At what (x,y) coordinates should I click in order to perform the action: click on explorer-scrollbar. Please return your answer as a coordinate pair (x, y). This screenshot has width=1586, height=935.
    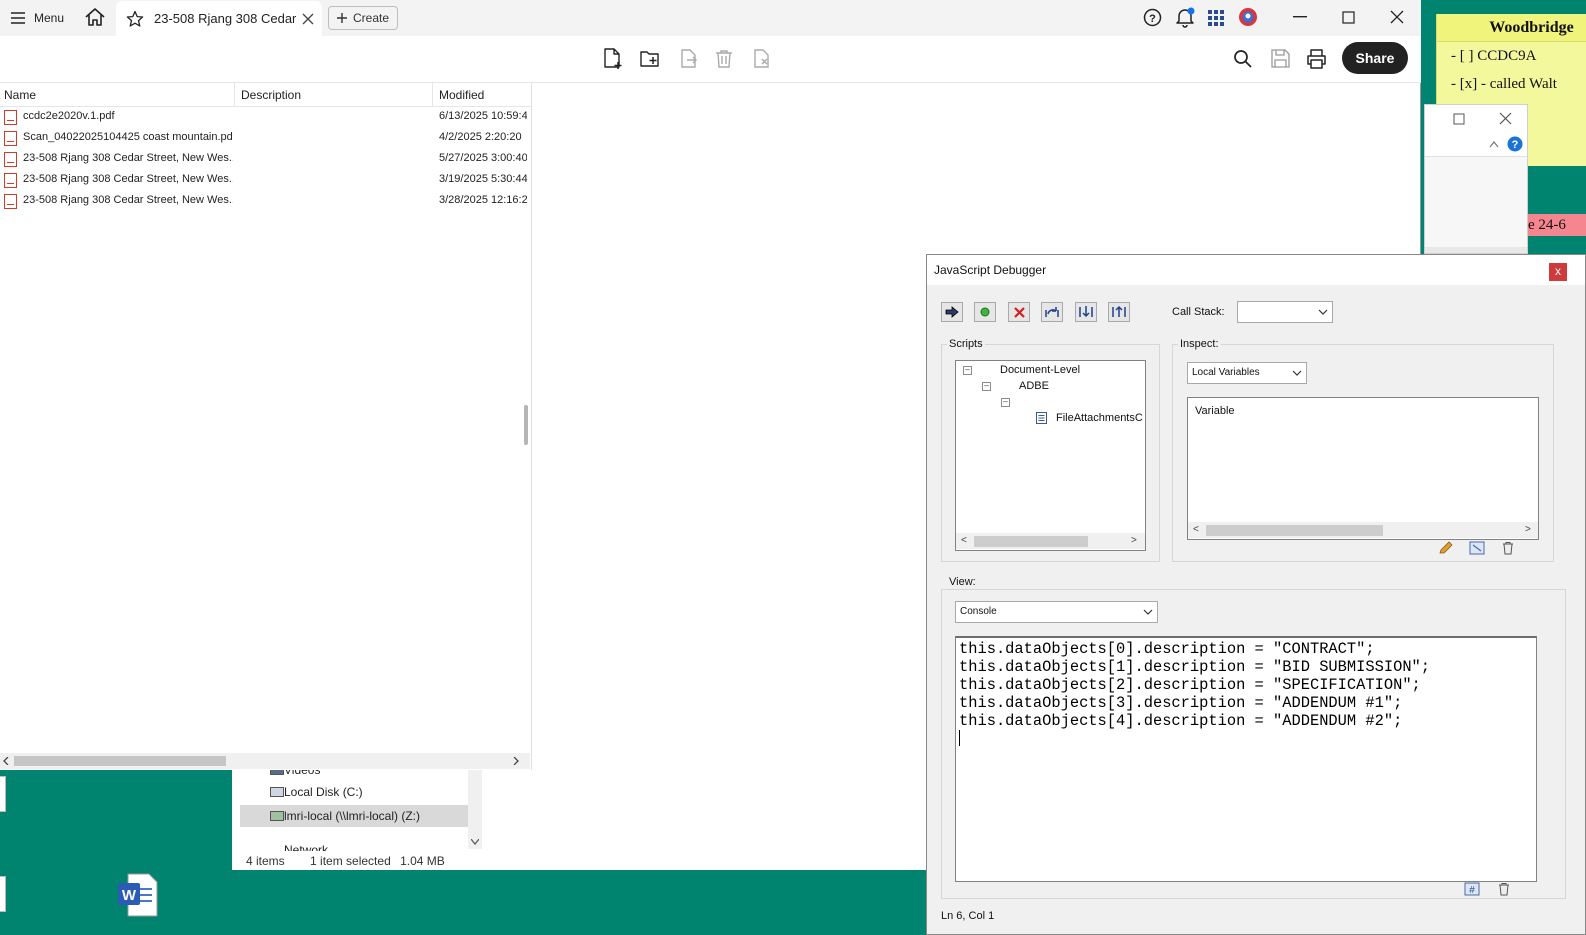
    Looking at the image, I should click on (475, 808).